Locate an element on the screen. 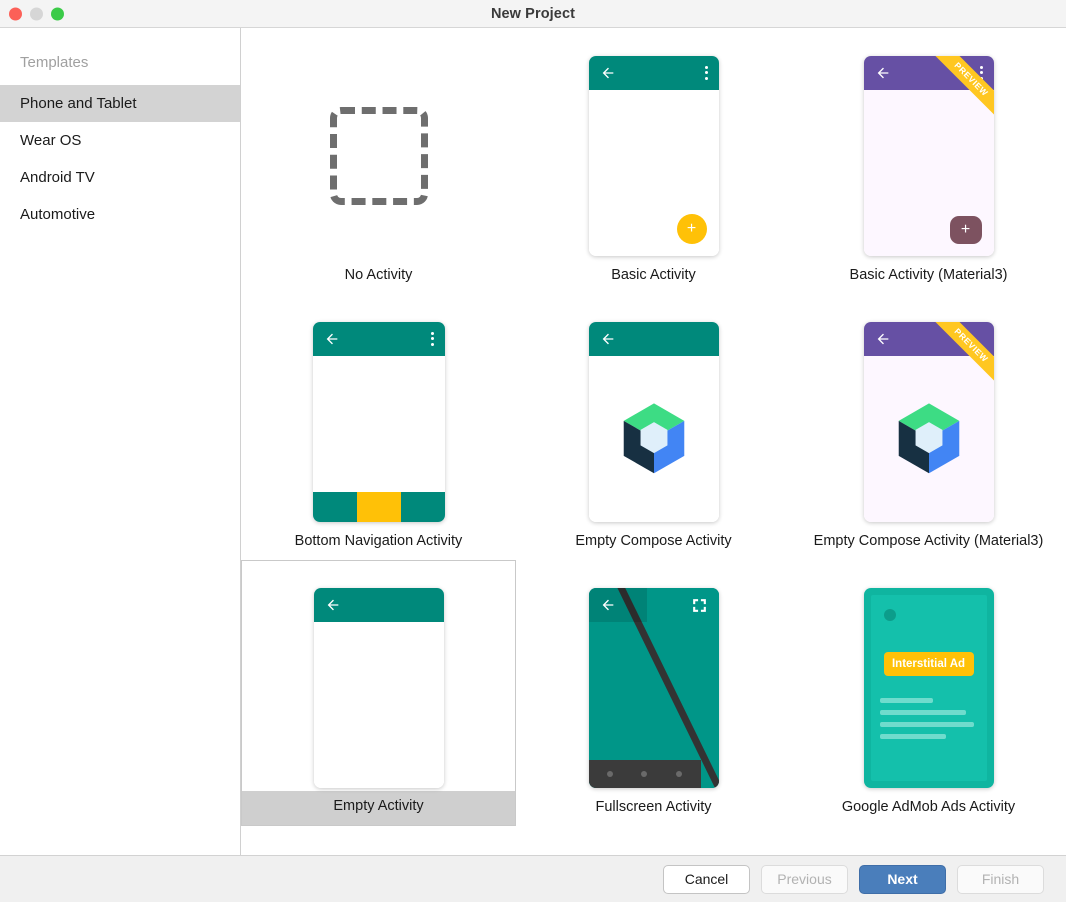 The width and height of the screenshot is (1066, 902). avatar-placeholder-icon is located at coordinates (889, 614).